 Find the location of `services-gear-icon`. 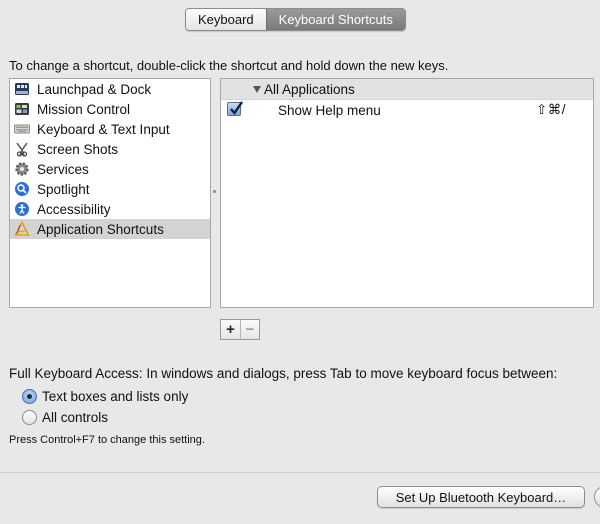

services-gear-icon is located at coordinates (22, 169).